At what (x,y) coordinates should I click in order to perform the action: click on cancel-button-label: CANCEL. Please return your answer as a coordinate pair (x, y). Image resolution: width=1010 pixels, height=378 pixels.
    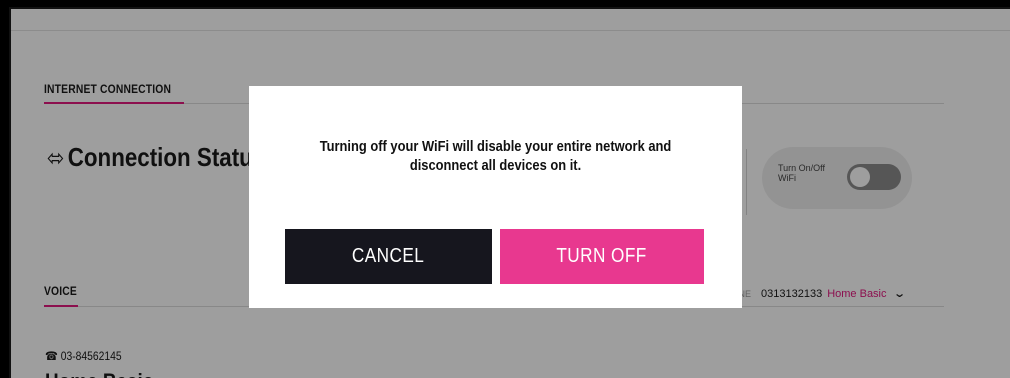
    Looking at the image, I should click on (388, 256).